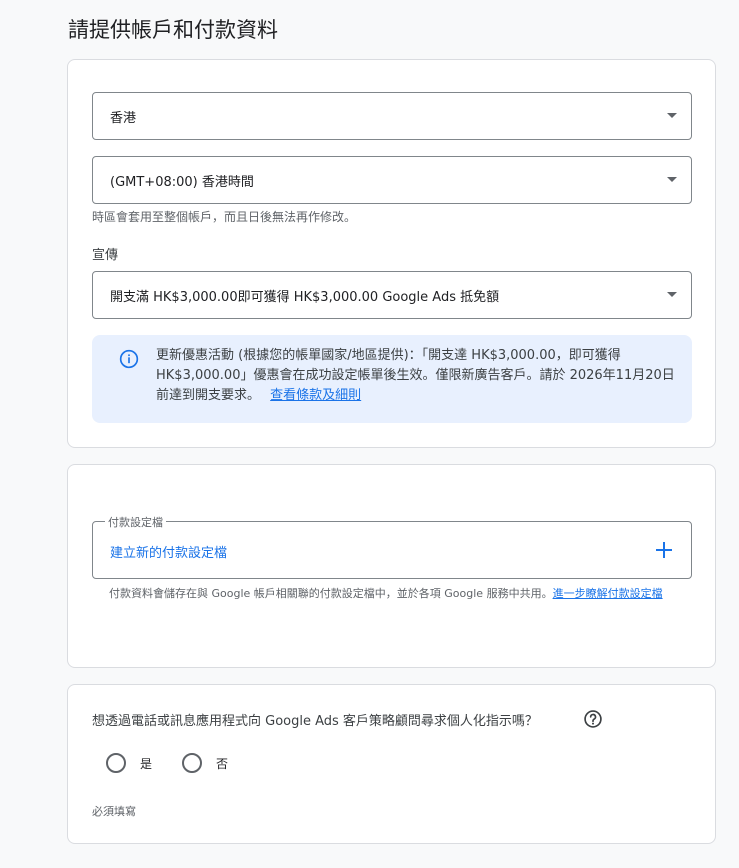  Describe the element at coordinates (205, 763) in the screenshot. I see `radio-no: 否` at that location.